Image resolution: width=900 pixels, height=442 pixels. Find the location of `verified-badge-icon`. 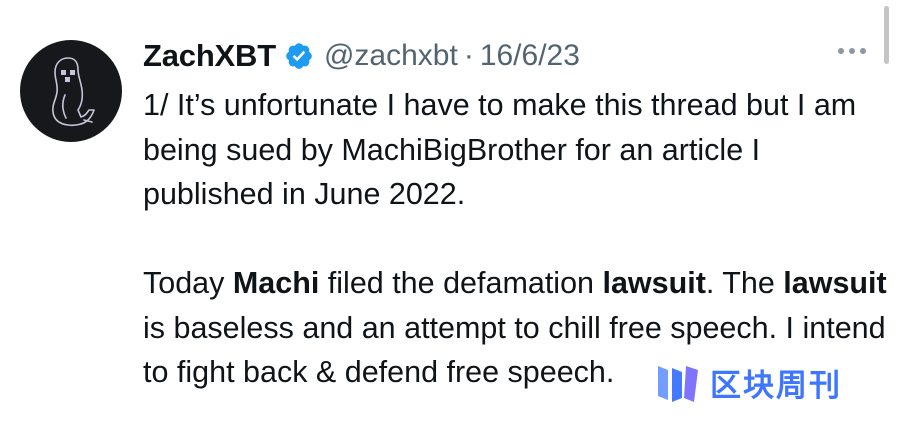

verified-badge-icon is located at coordinates (299, 56).